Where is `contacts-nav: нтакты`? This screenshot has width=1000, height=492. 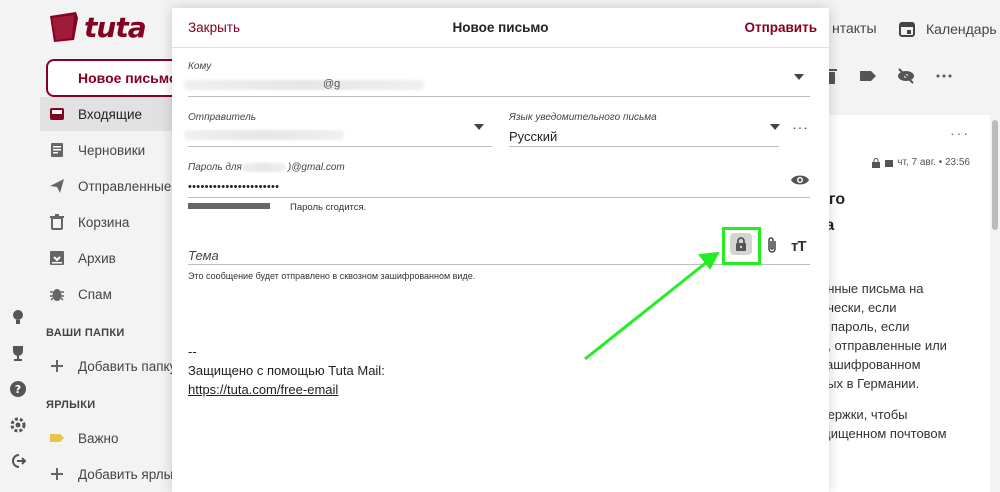
contacts-nav: нтакты is located at coordinates (854, 28).